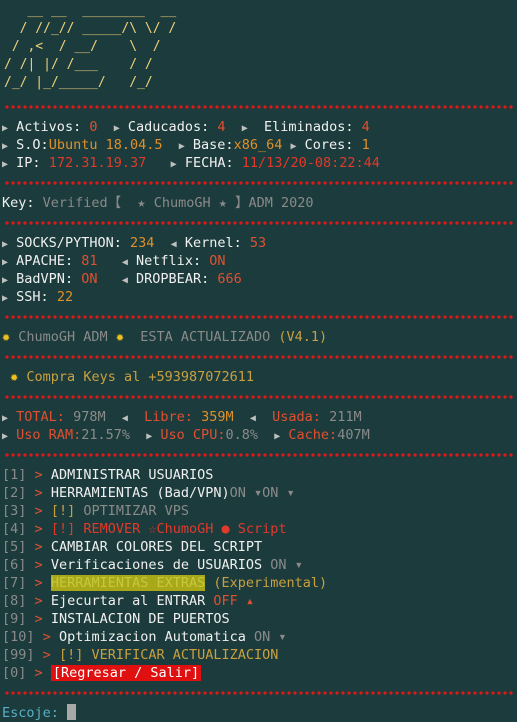 Image resolution: width=517 pixels, height=722 pixels. Describe the element at coordinates (259, 655) in the screenshot. I see `menu-item-99: [99] > [!] VERIFICAR ACTUALIZACION` at that location.